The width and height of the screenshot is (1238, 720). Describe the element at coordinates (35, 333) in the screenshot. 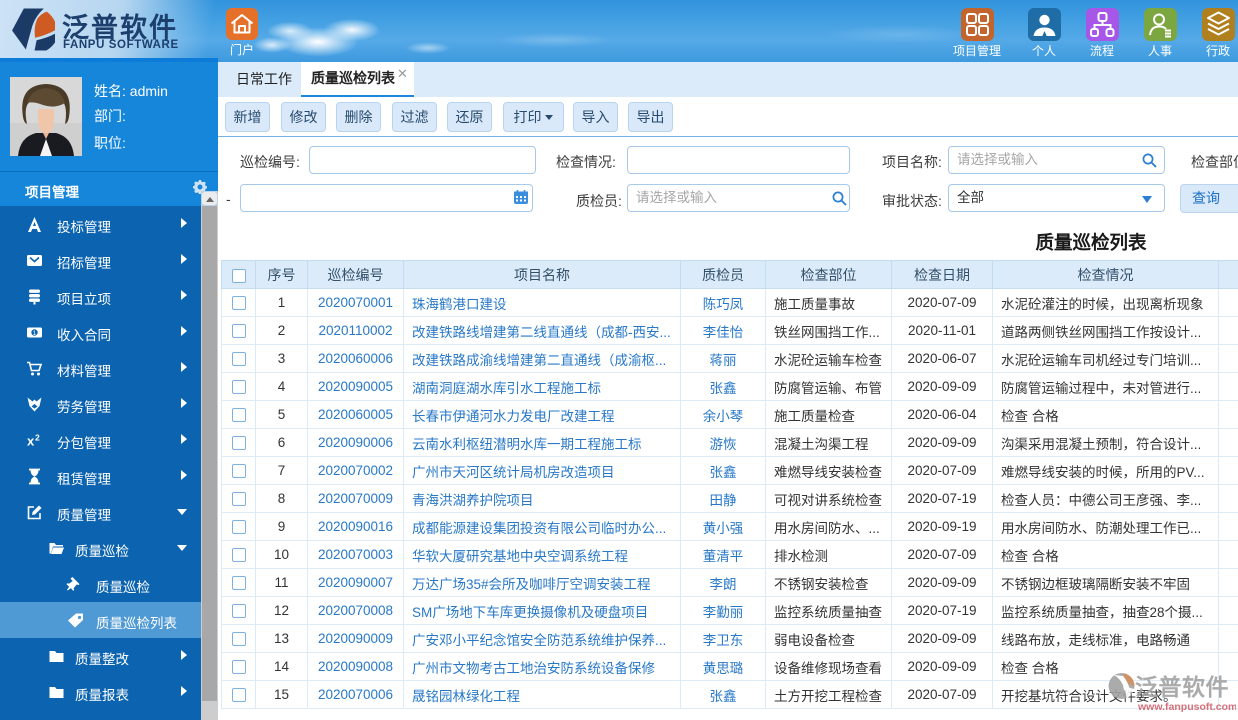

I see `svg-text: 1` at that location.